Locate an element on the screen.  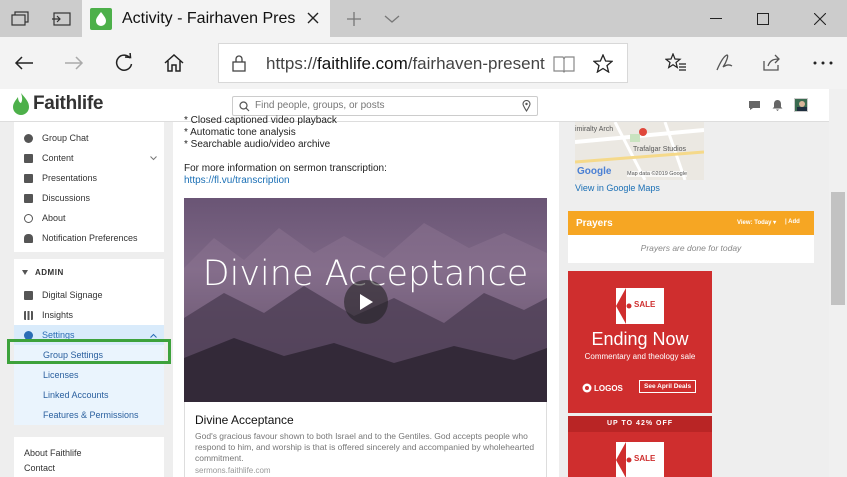
sidebar-item-label: Digital Signage is located at coordinates (72, 295).